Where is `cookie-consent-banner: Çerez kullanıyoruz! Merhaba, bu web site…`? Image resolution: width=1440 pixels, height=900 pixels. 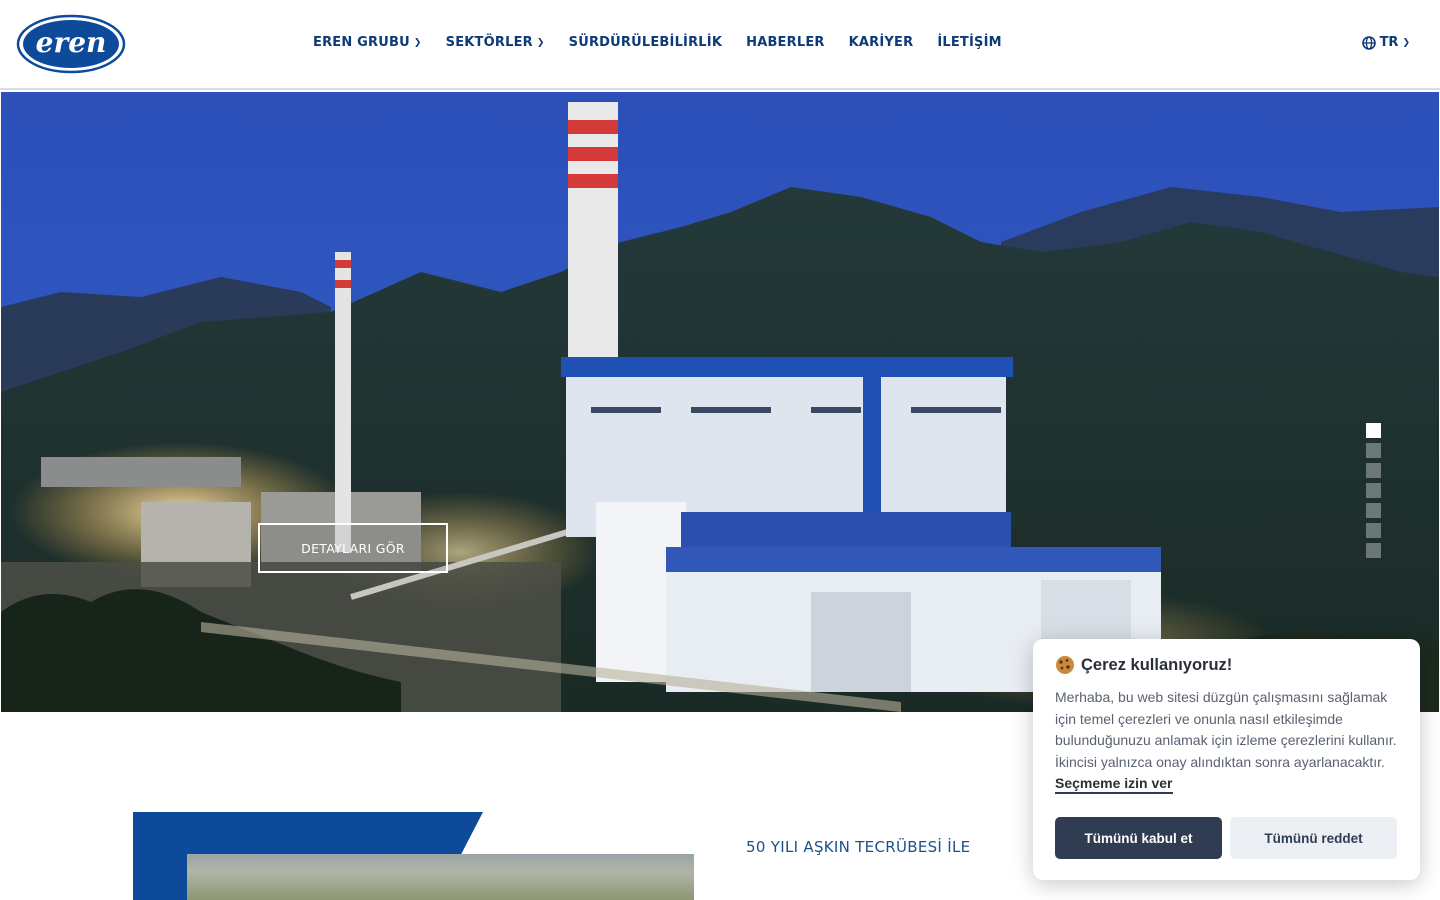
cookie-consent-banner: Çerez kullanıyoruz! Merhaba, bu web site… is located at coordinates (1226, 759).